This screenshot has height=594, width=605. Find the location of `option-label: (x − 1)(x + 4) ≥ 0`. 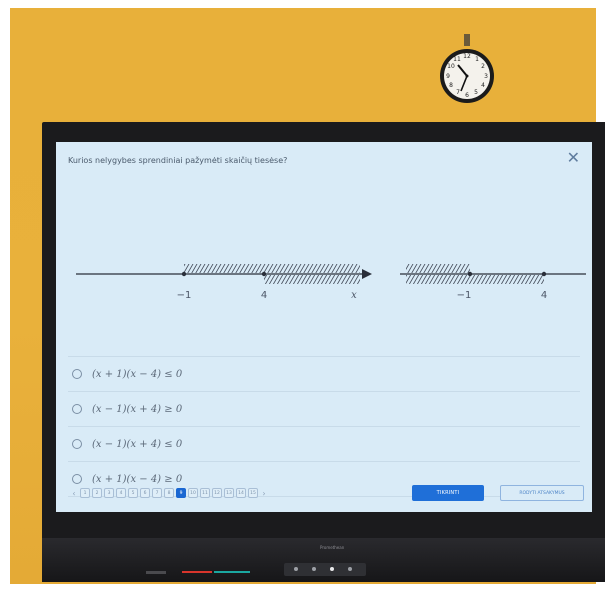

option-label: (x − 1)(x + 4) ≥ 0 is located at coordinates (137, 409).